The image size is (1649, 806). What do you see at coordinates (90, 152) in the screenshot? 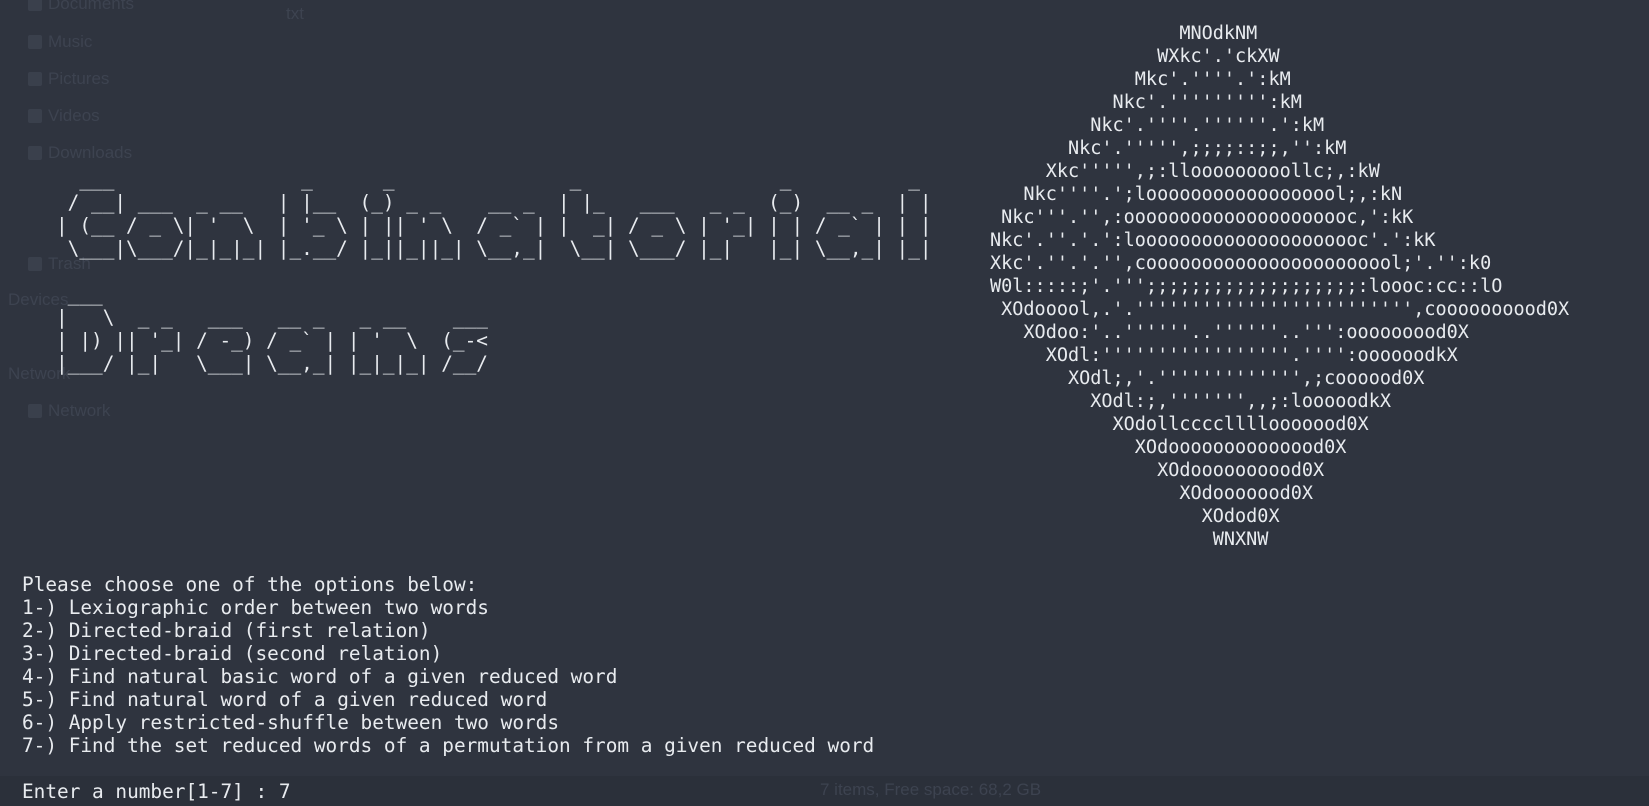
I see `sidebar-item-label: Downloads` at bounding box center [90, 152].